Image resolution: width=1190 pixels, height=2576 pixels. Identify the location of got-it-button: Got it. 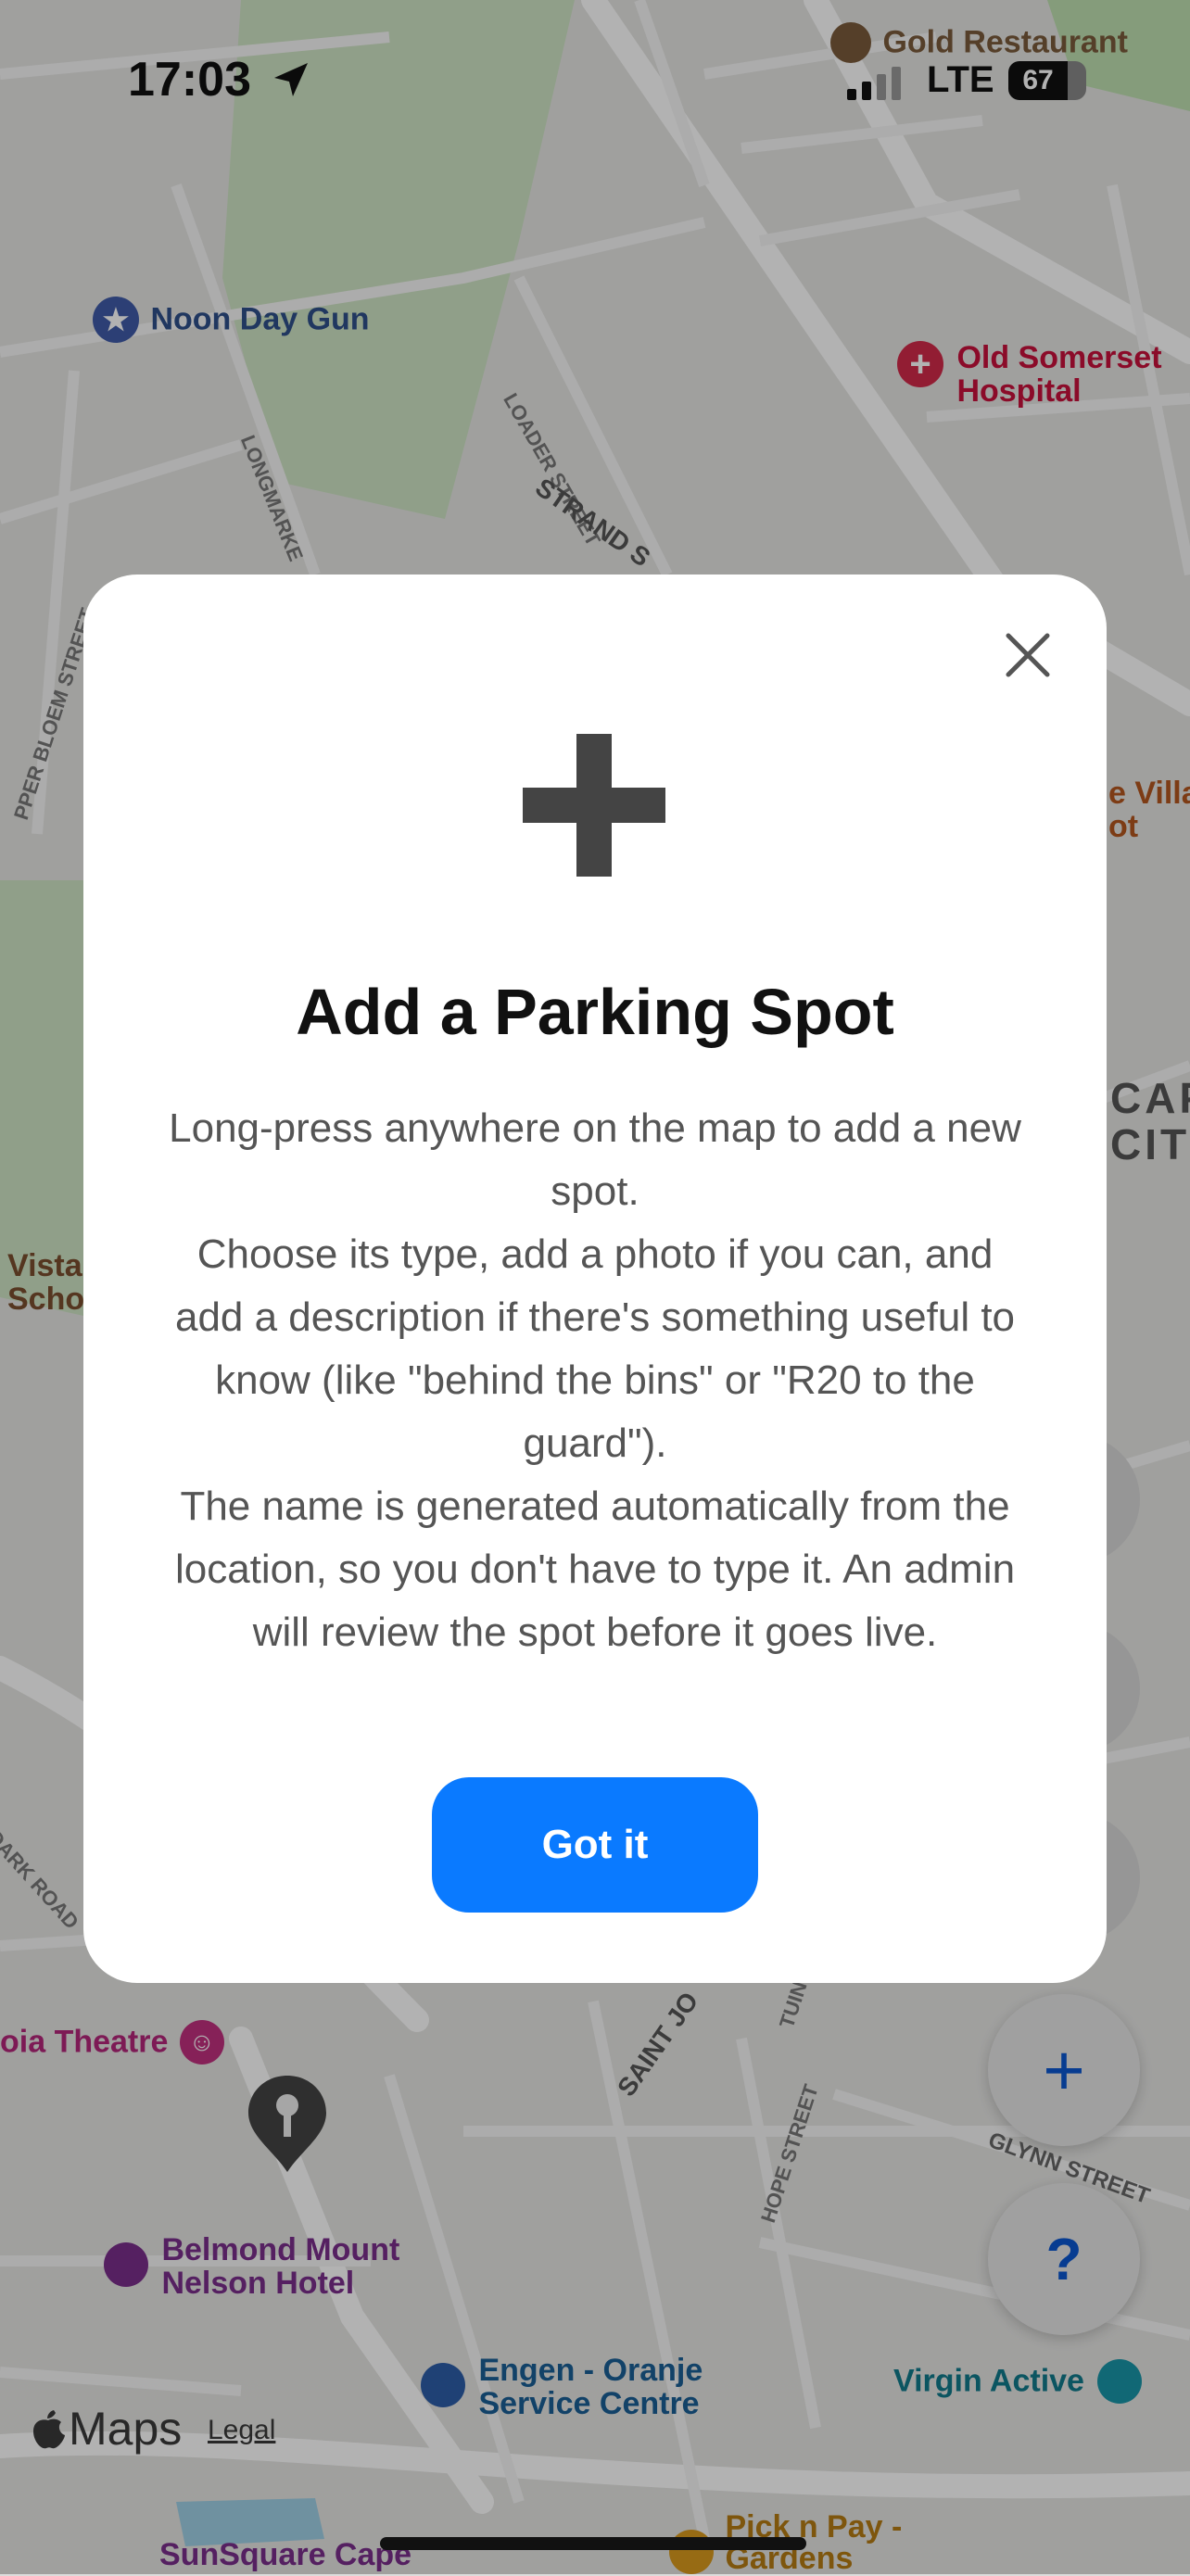
(595, 1845).